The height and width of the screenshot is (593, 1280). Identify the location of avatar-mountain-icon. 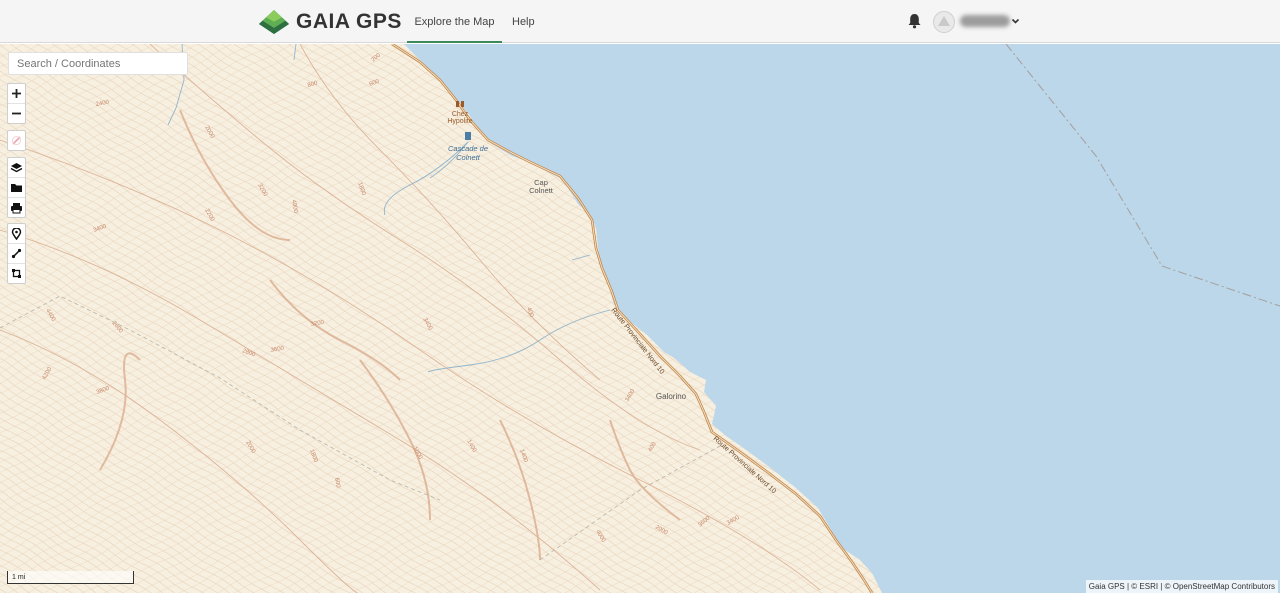
(944, 21).